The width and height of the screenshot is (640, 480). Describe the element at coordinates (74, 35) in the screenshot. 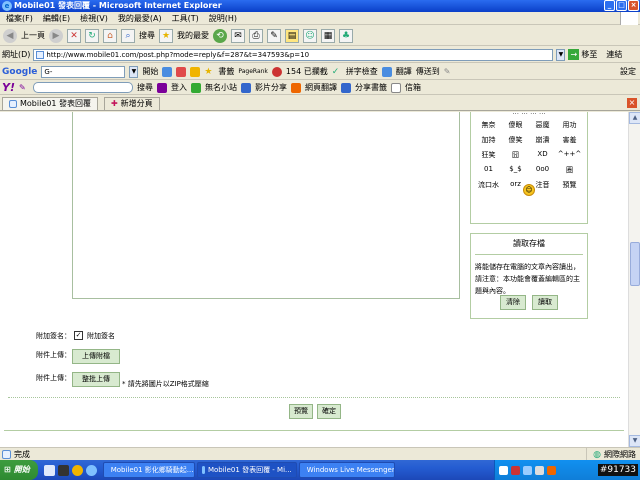

I see `stop-icon: ✕` at that location.